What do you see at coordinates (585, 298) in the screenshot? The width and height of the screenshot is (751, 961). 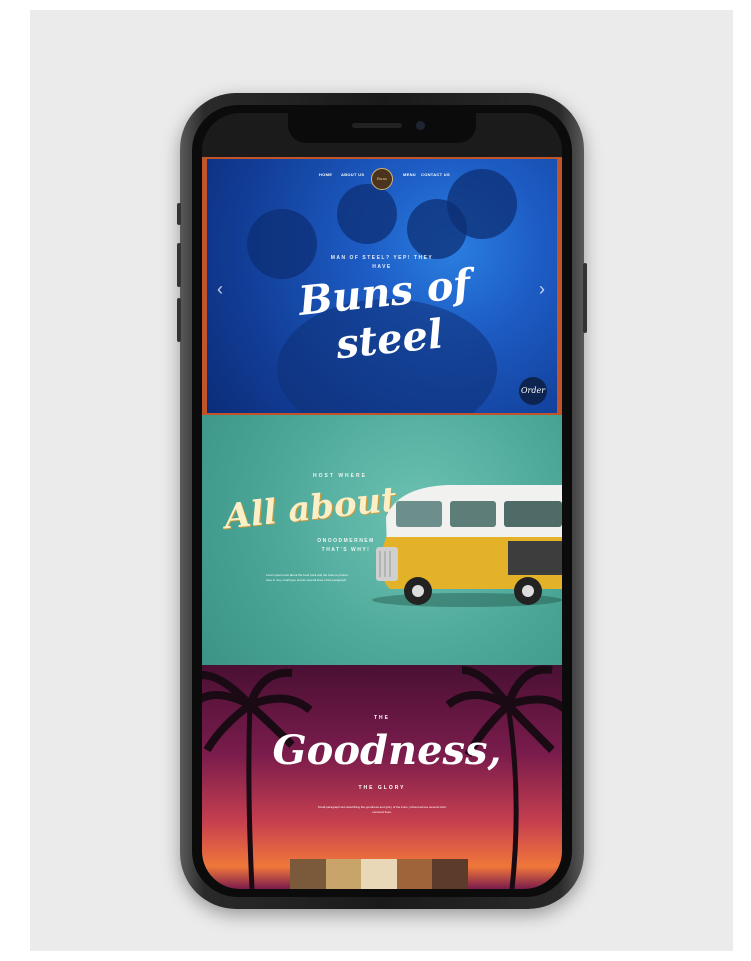 I see `power-button` at bounding box center [585, 298].